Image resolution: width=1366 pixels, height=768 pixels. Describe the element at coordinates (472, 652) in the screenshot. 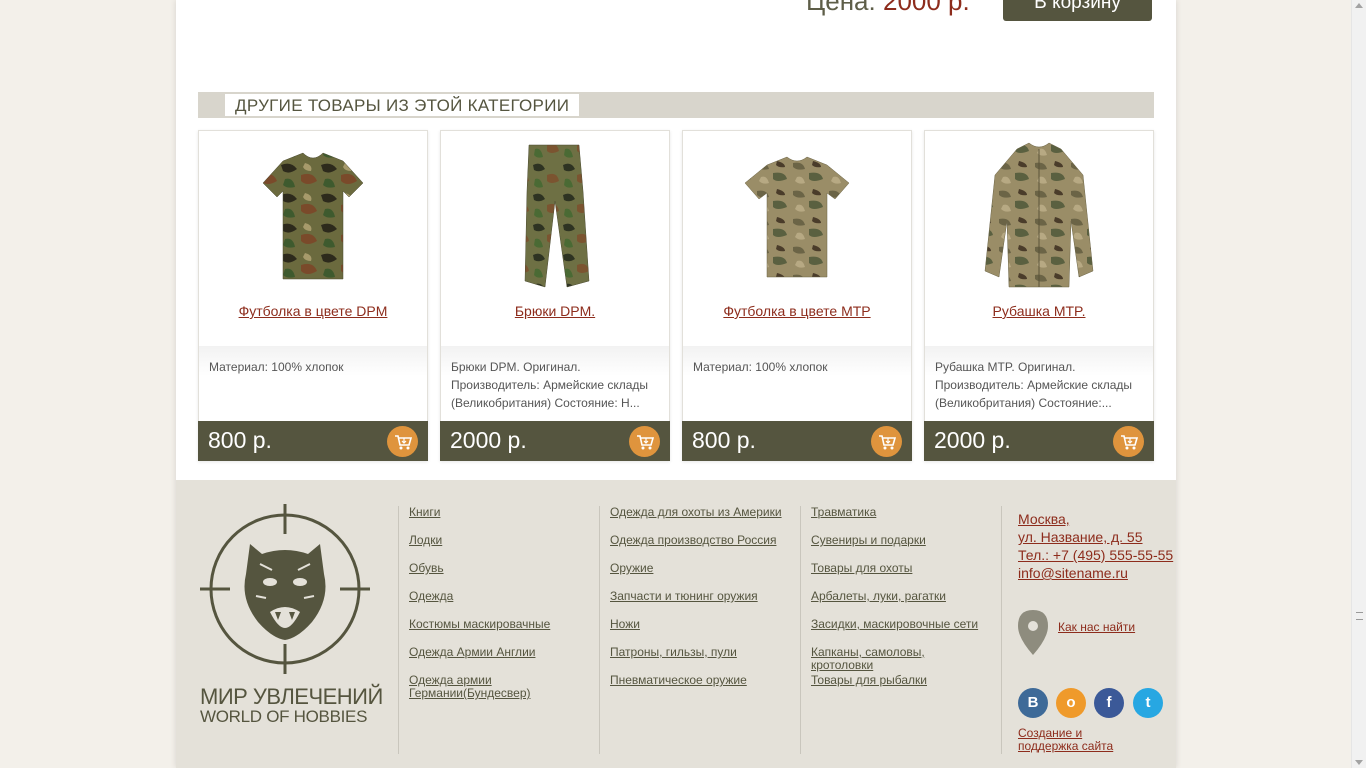

I see `footer-link: Одежда Армии Англии` at that location.